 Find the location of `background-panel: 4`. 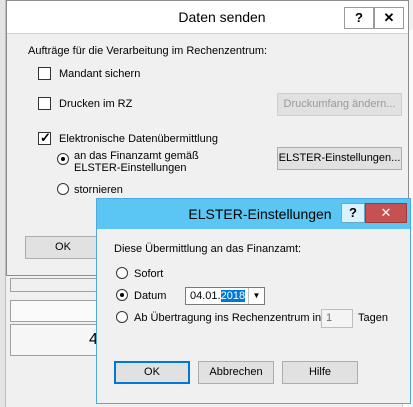

background-panel: 4 is located at coordinates (60, 340).